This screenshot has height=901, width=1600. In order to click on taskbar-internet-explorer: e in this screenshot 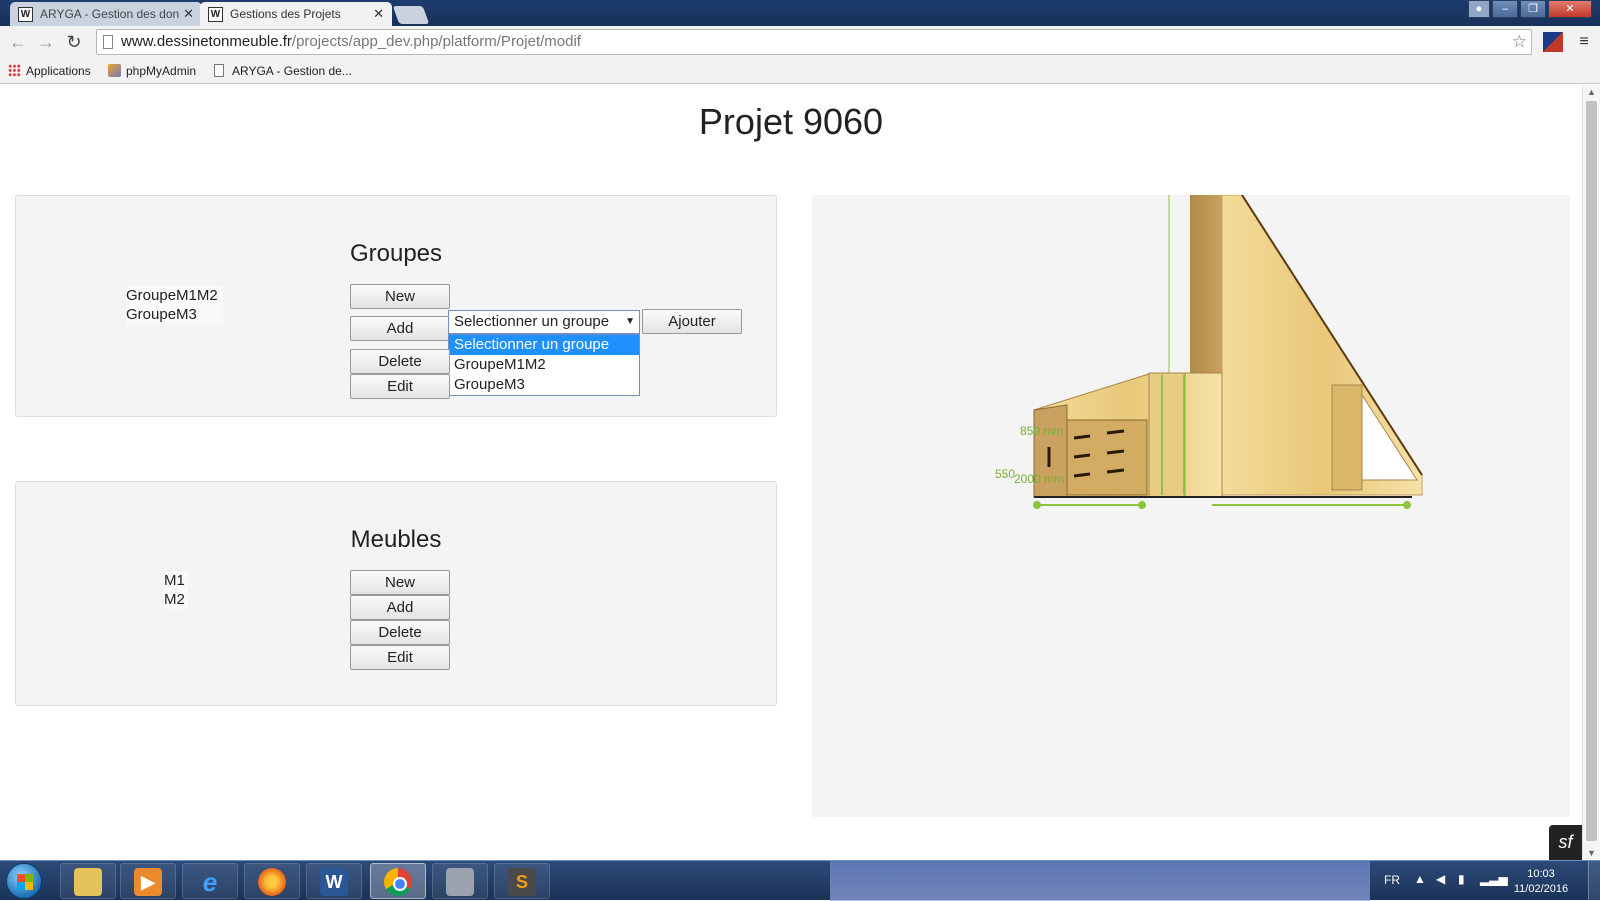, I will do `click(210, 881)`.